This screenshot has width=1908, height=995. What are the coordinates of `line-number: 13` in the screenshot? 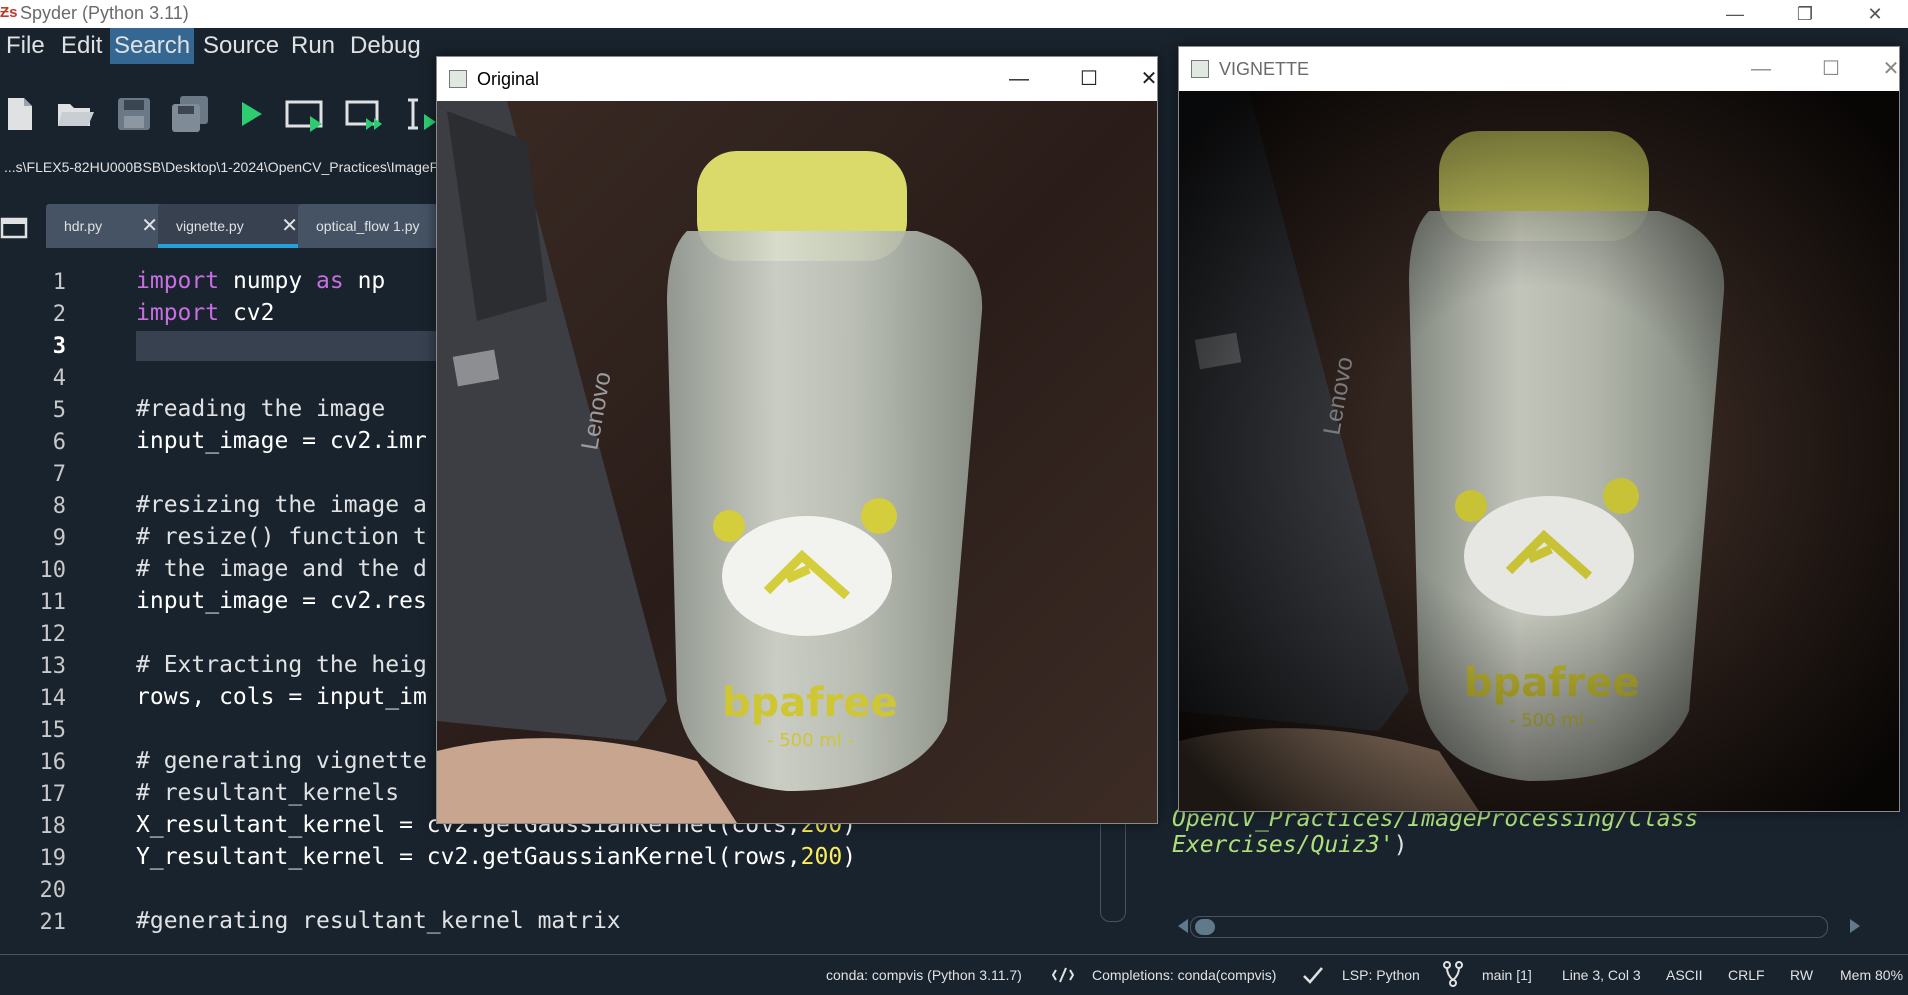 It's located at (53, 666).